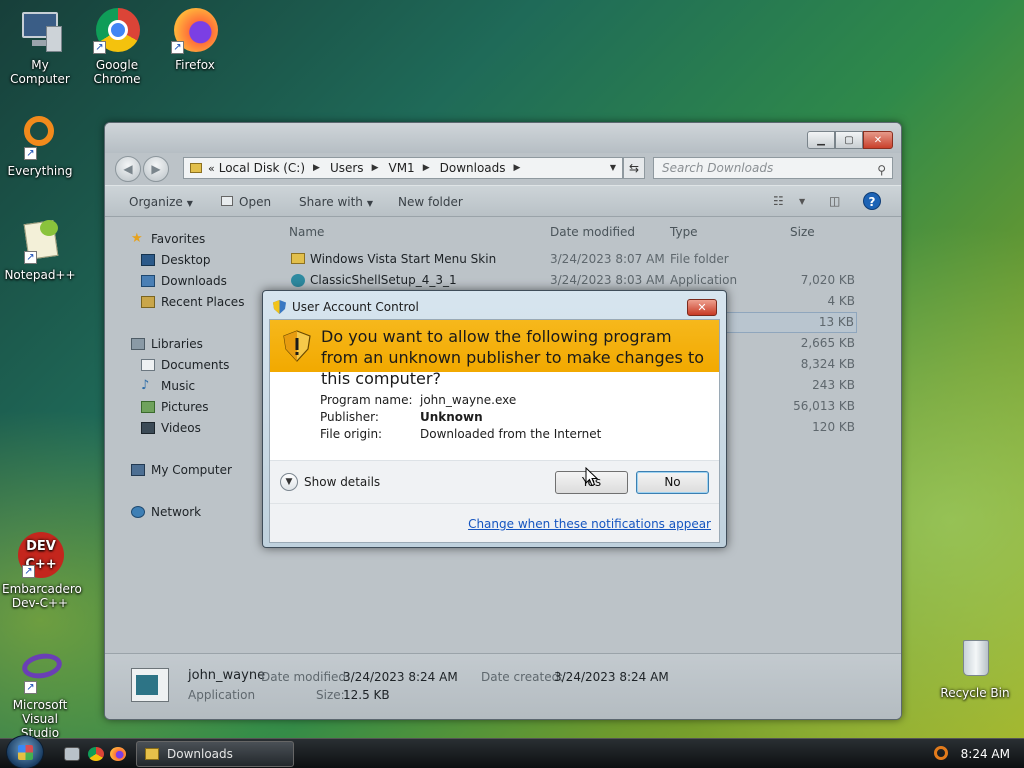 The image size is (1024, 768). I want to click on nav-documents: Documents, so click(185, 365).